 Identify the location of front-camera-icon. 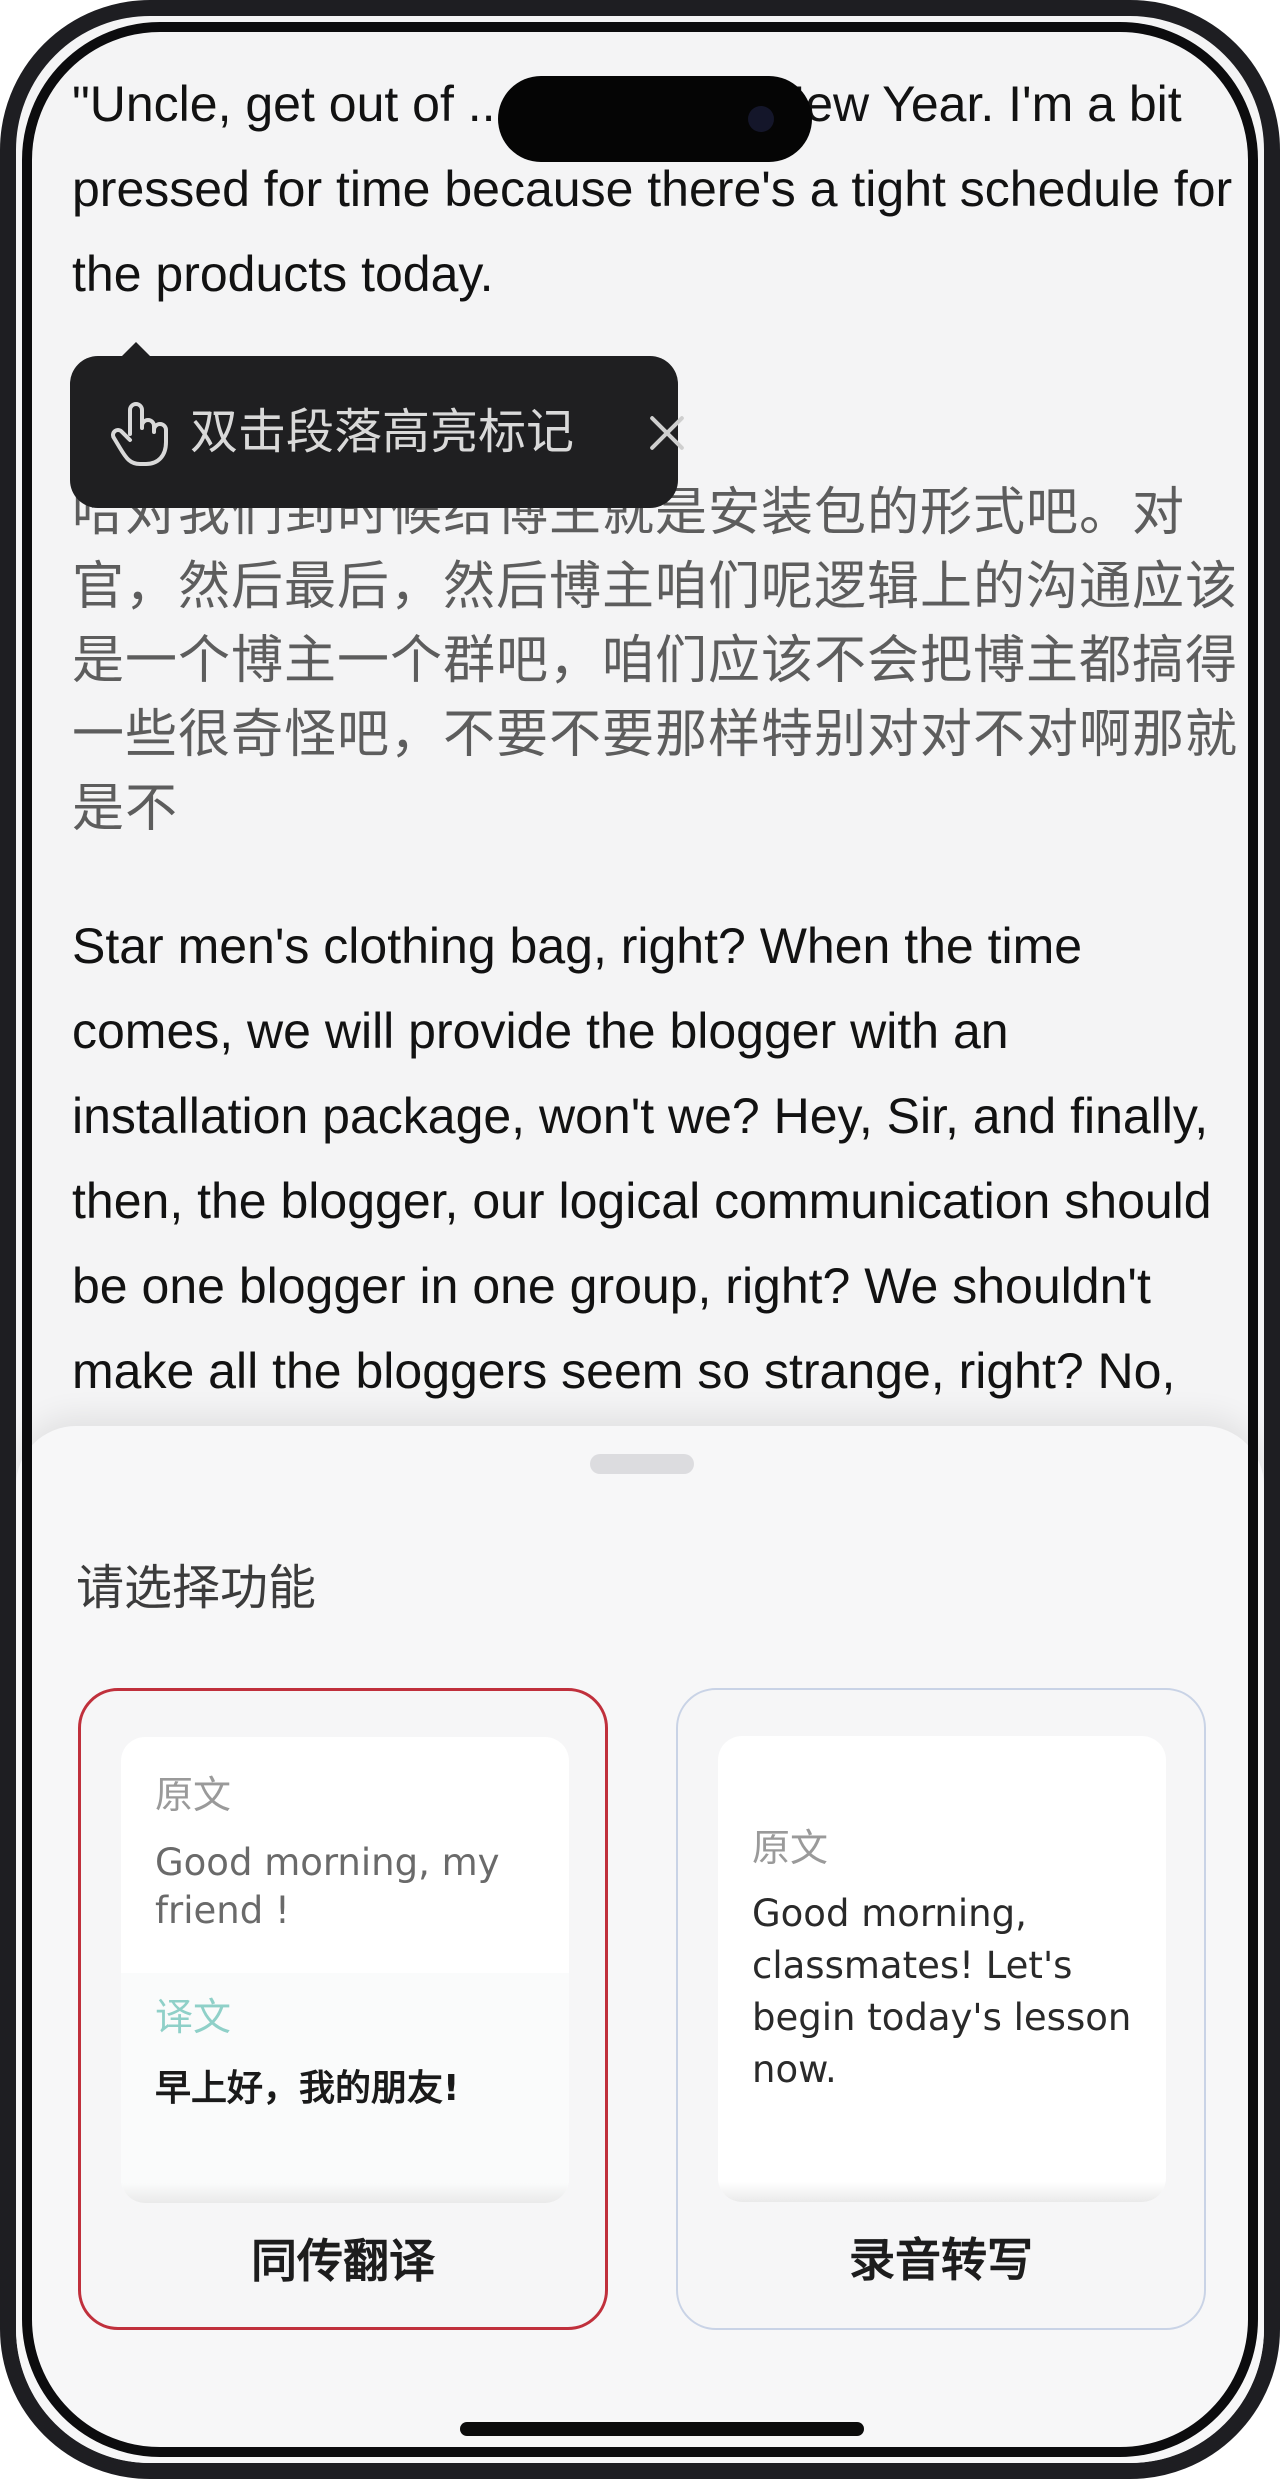
(761, 119).